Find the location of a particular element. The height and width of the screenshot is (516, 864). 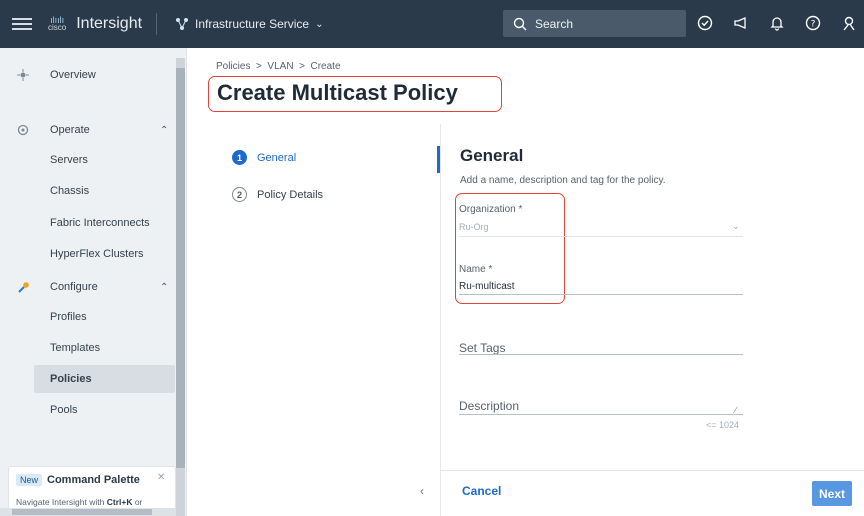

step-general: 1 General is located at coordinates (264, 157).